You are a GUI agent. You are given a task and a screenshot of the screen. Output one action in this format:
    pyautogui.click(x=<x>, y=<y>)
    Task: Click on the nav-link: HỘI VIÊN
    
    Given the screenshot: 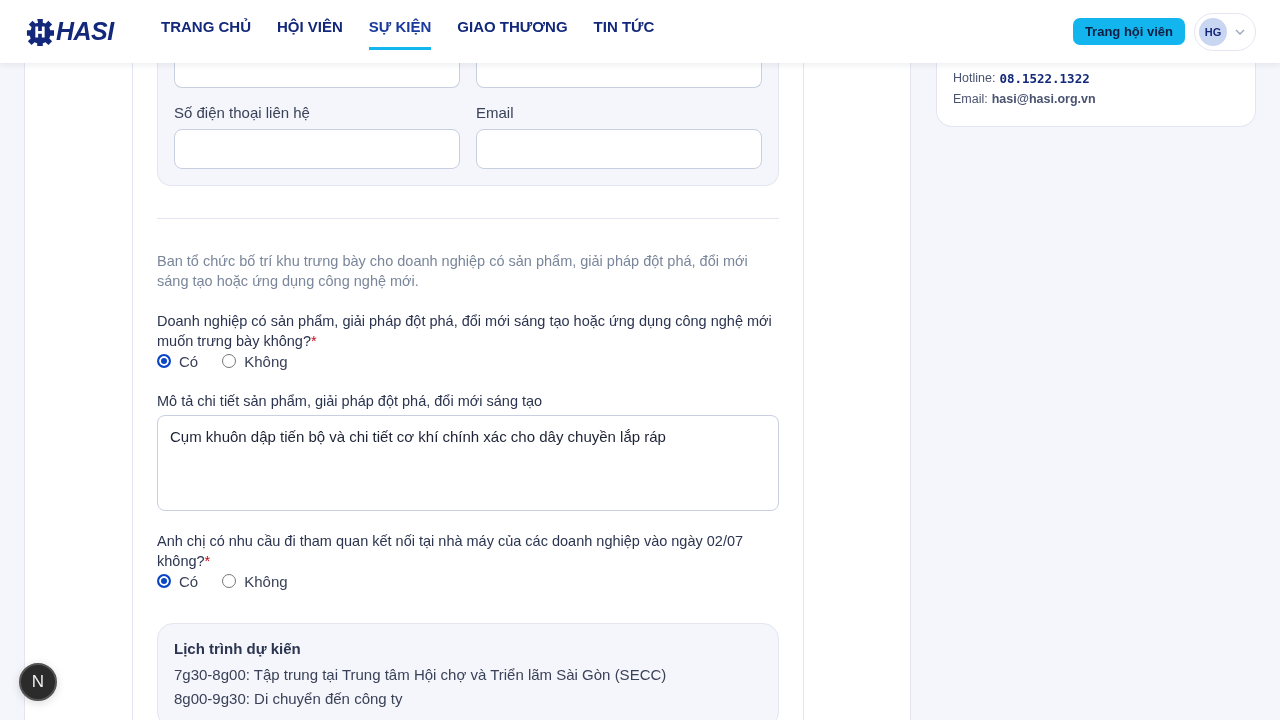 What is the action you would take?
    pyautogui.click(x=310, y=25)
    